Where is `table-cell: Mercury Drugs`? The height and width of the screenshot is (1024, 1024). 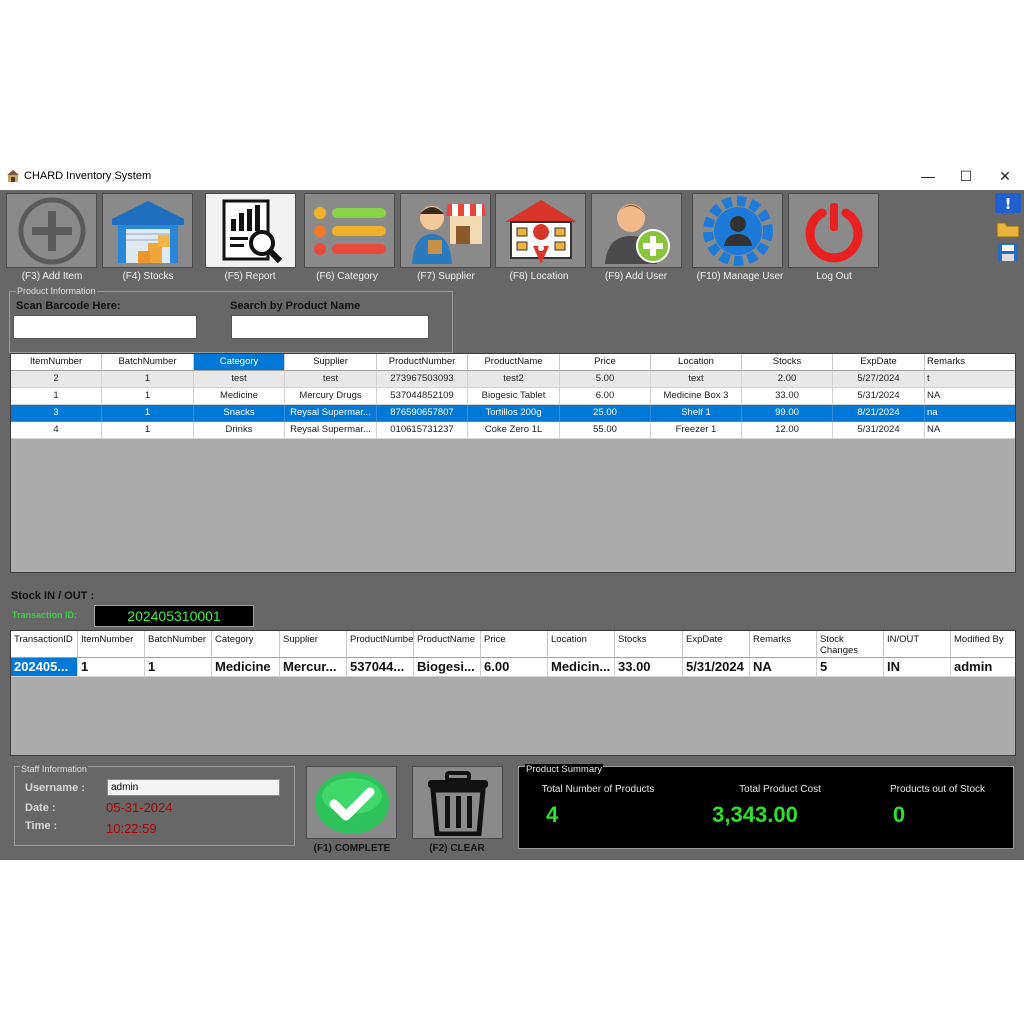 table-cell: Mercury Drugs is located at coordinates (331, 396).